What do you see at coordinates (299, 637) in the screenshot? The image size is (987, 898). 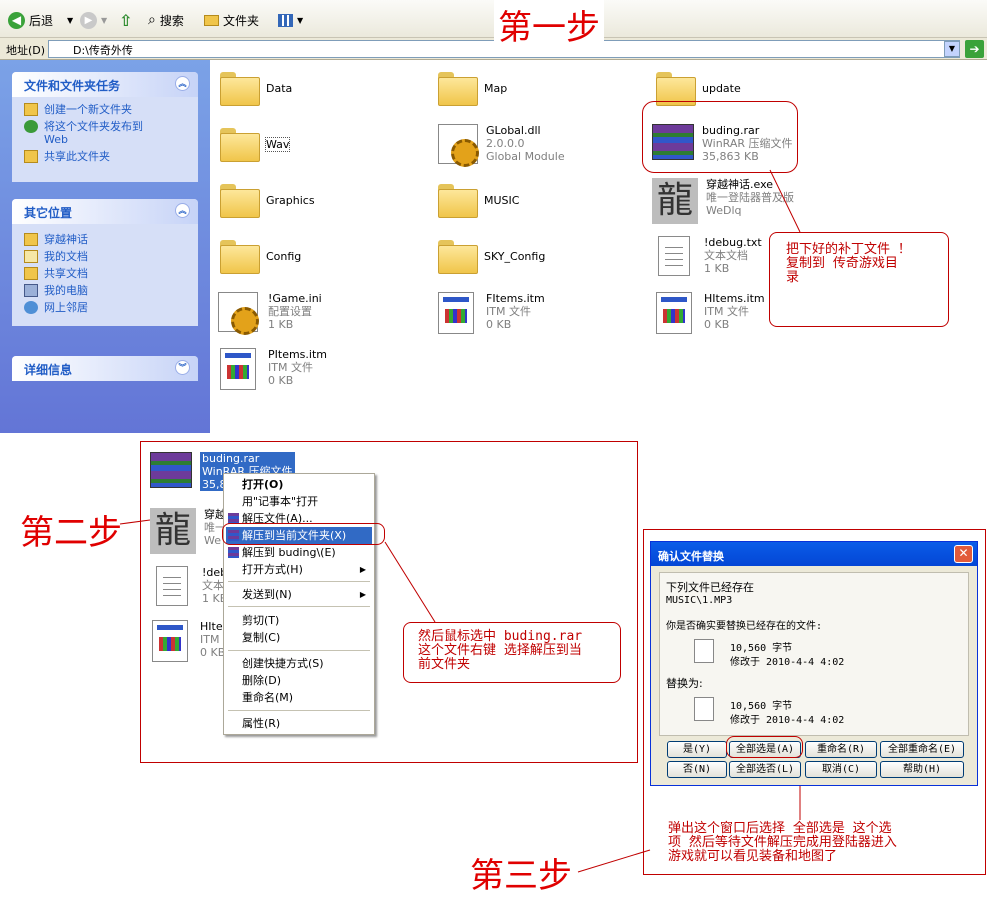 I see `menu-copy: 复制(C)` at bounding box center [299, 637].